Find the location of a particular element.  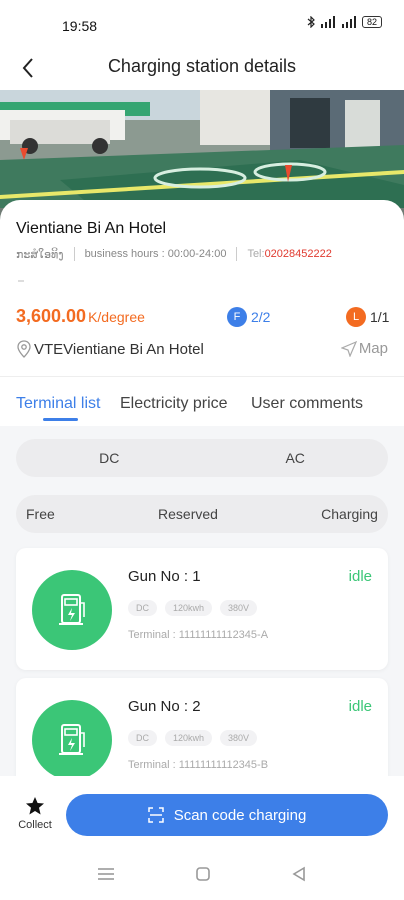

header: Charging station details is located at coordinates (202, 68).